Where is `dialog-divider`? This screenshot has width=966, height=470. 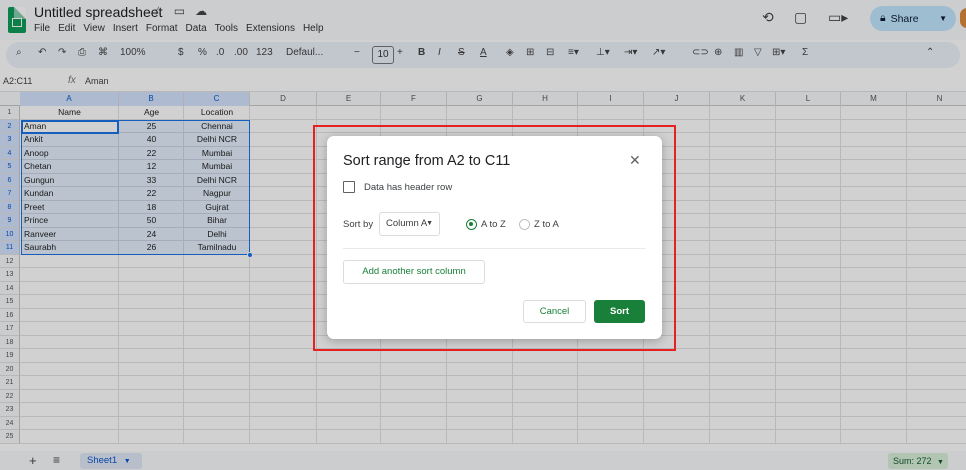
dialog-divider is located at coordinates (494, 248).